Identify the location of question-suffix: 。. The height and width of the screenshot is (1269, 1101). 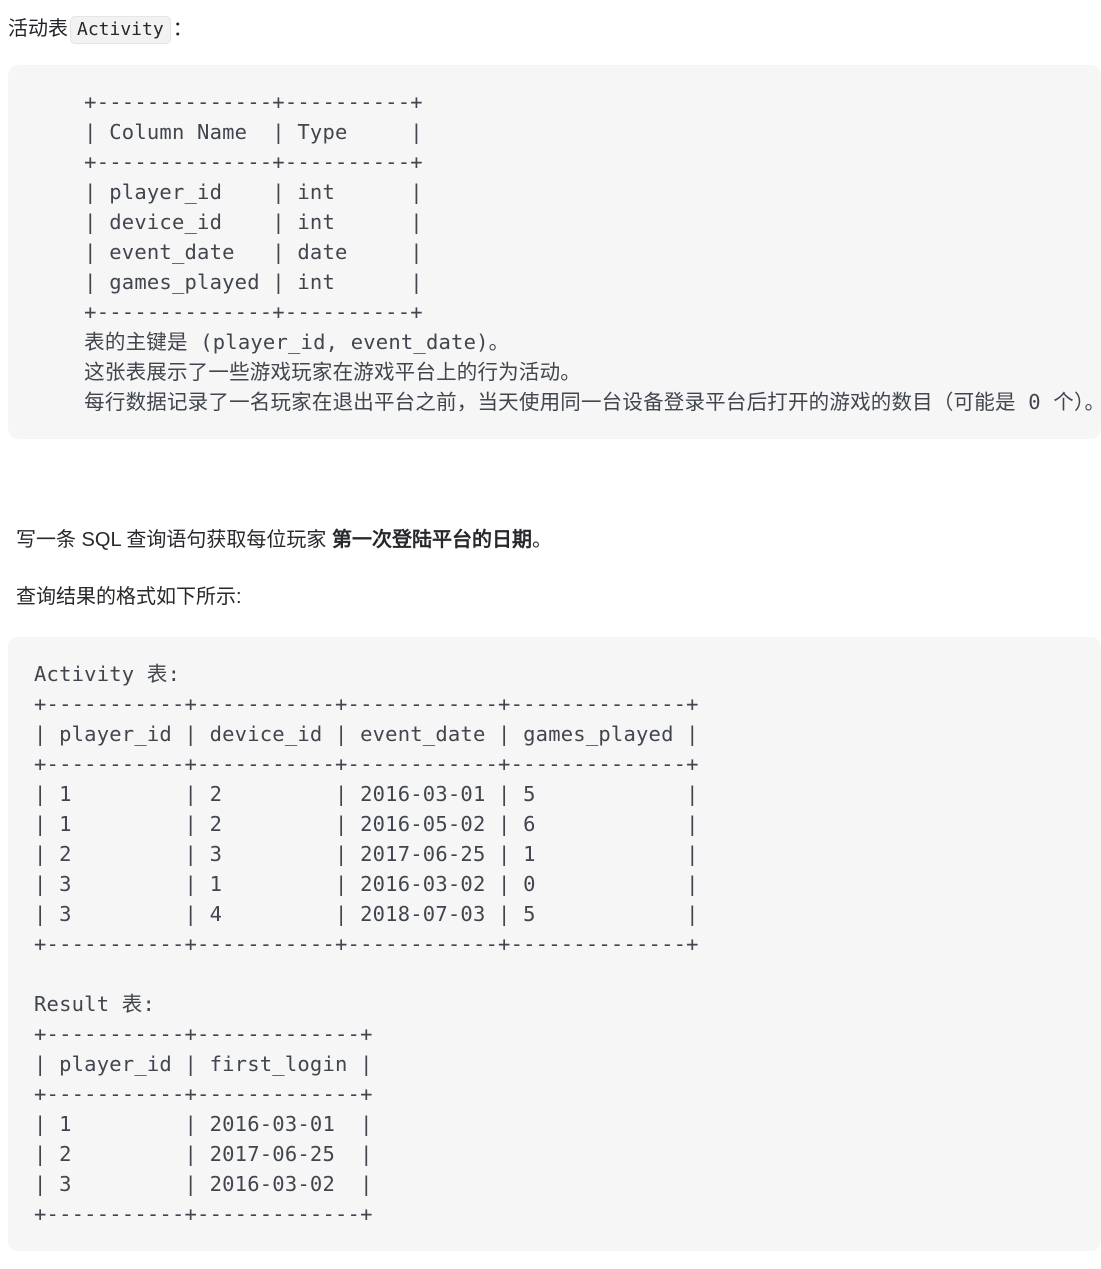
(541, 540).